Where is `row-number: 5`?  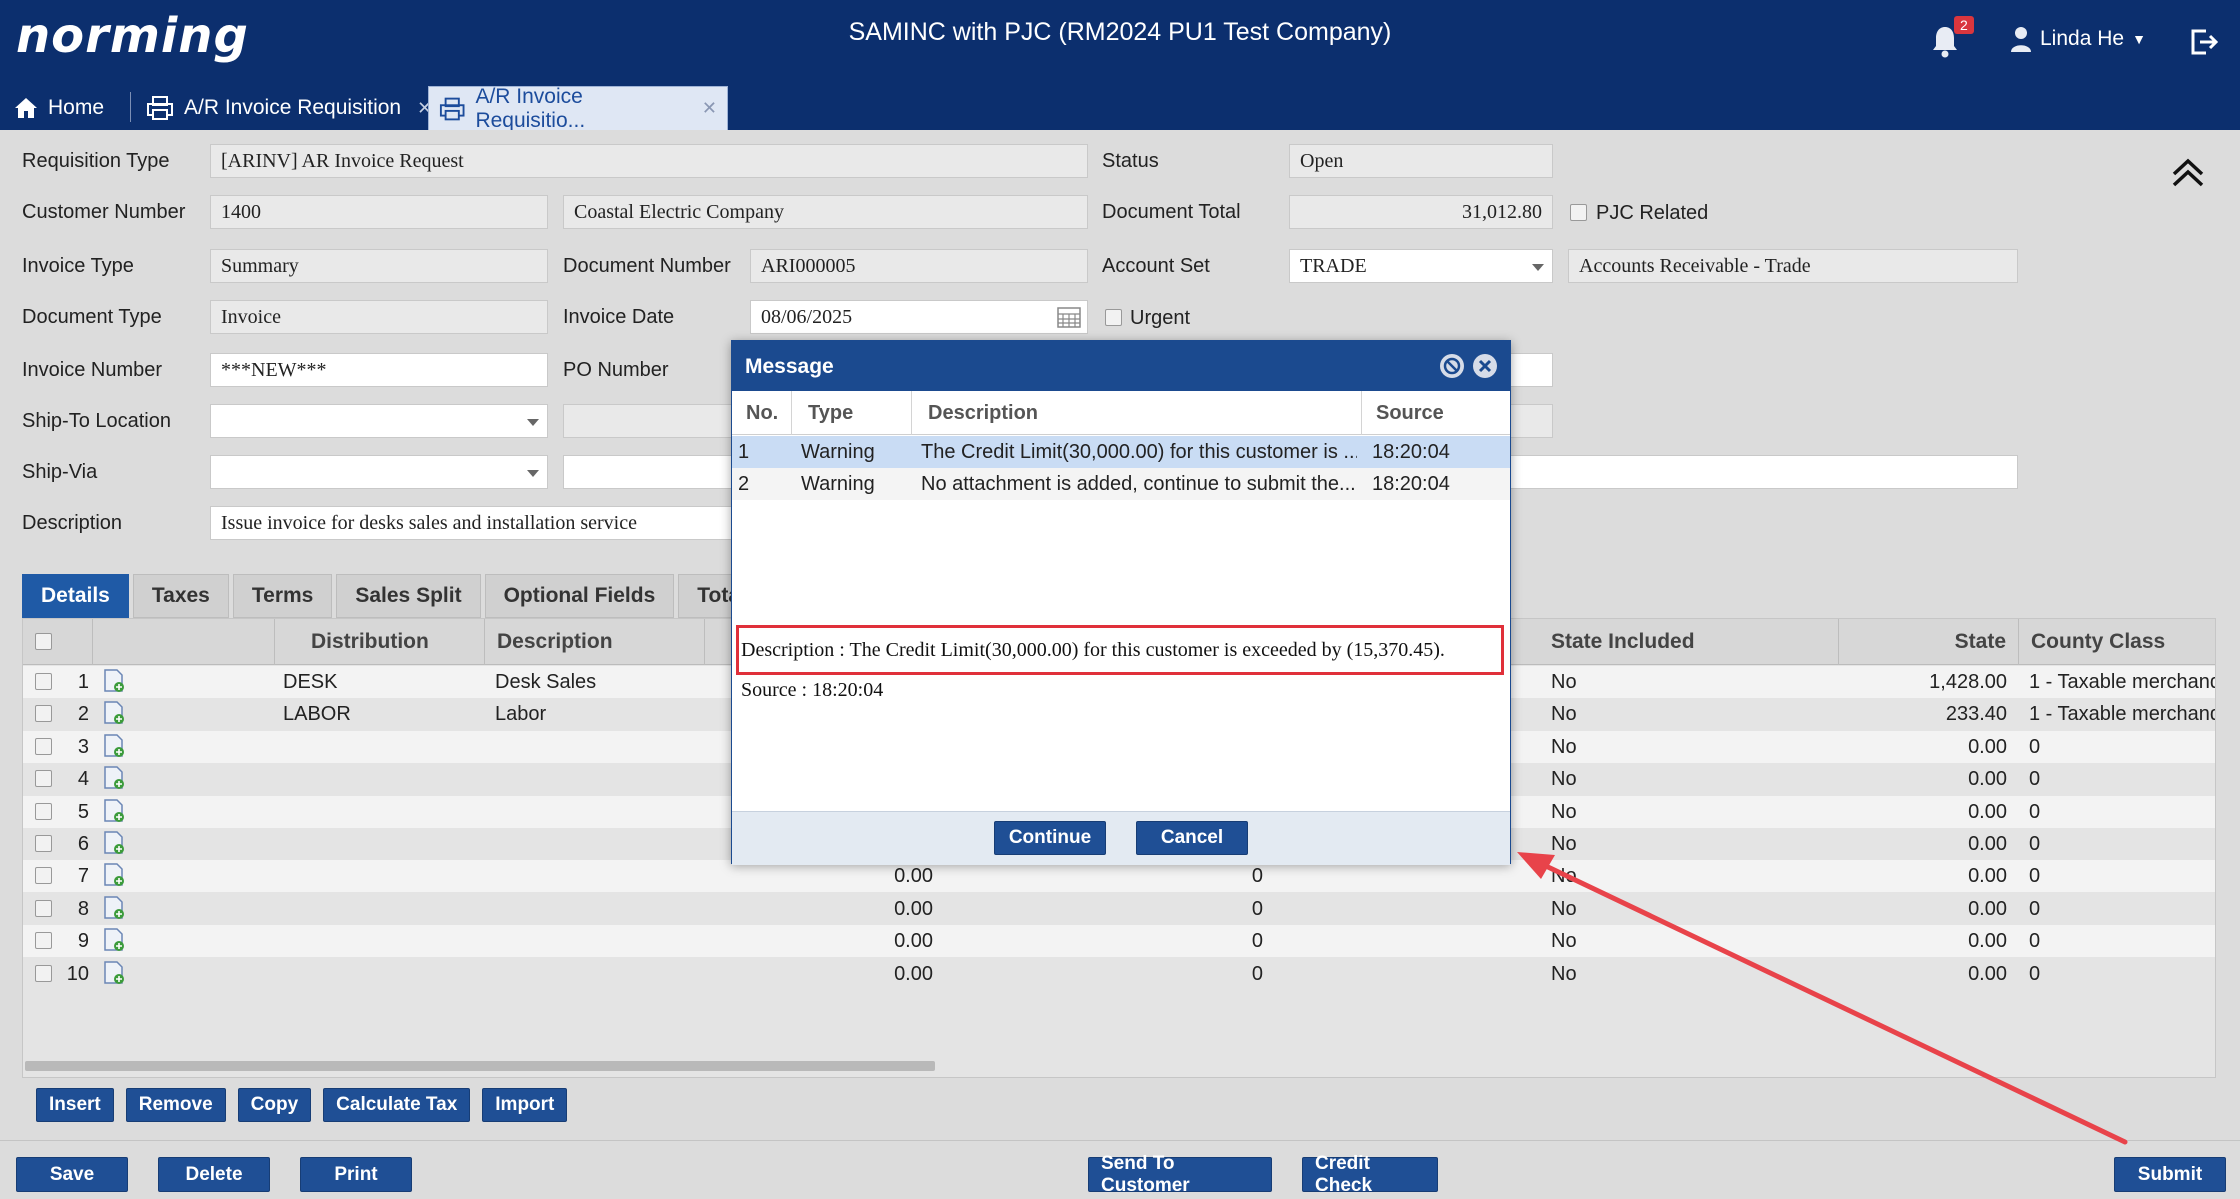 row-number: 5 is located at coordinates (83, 811).